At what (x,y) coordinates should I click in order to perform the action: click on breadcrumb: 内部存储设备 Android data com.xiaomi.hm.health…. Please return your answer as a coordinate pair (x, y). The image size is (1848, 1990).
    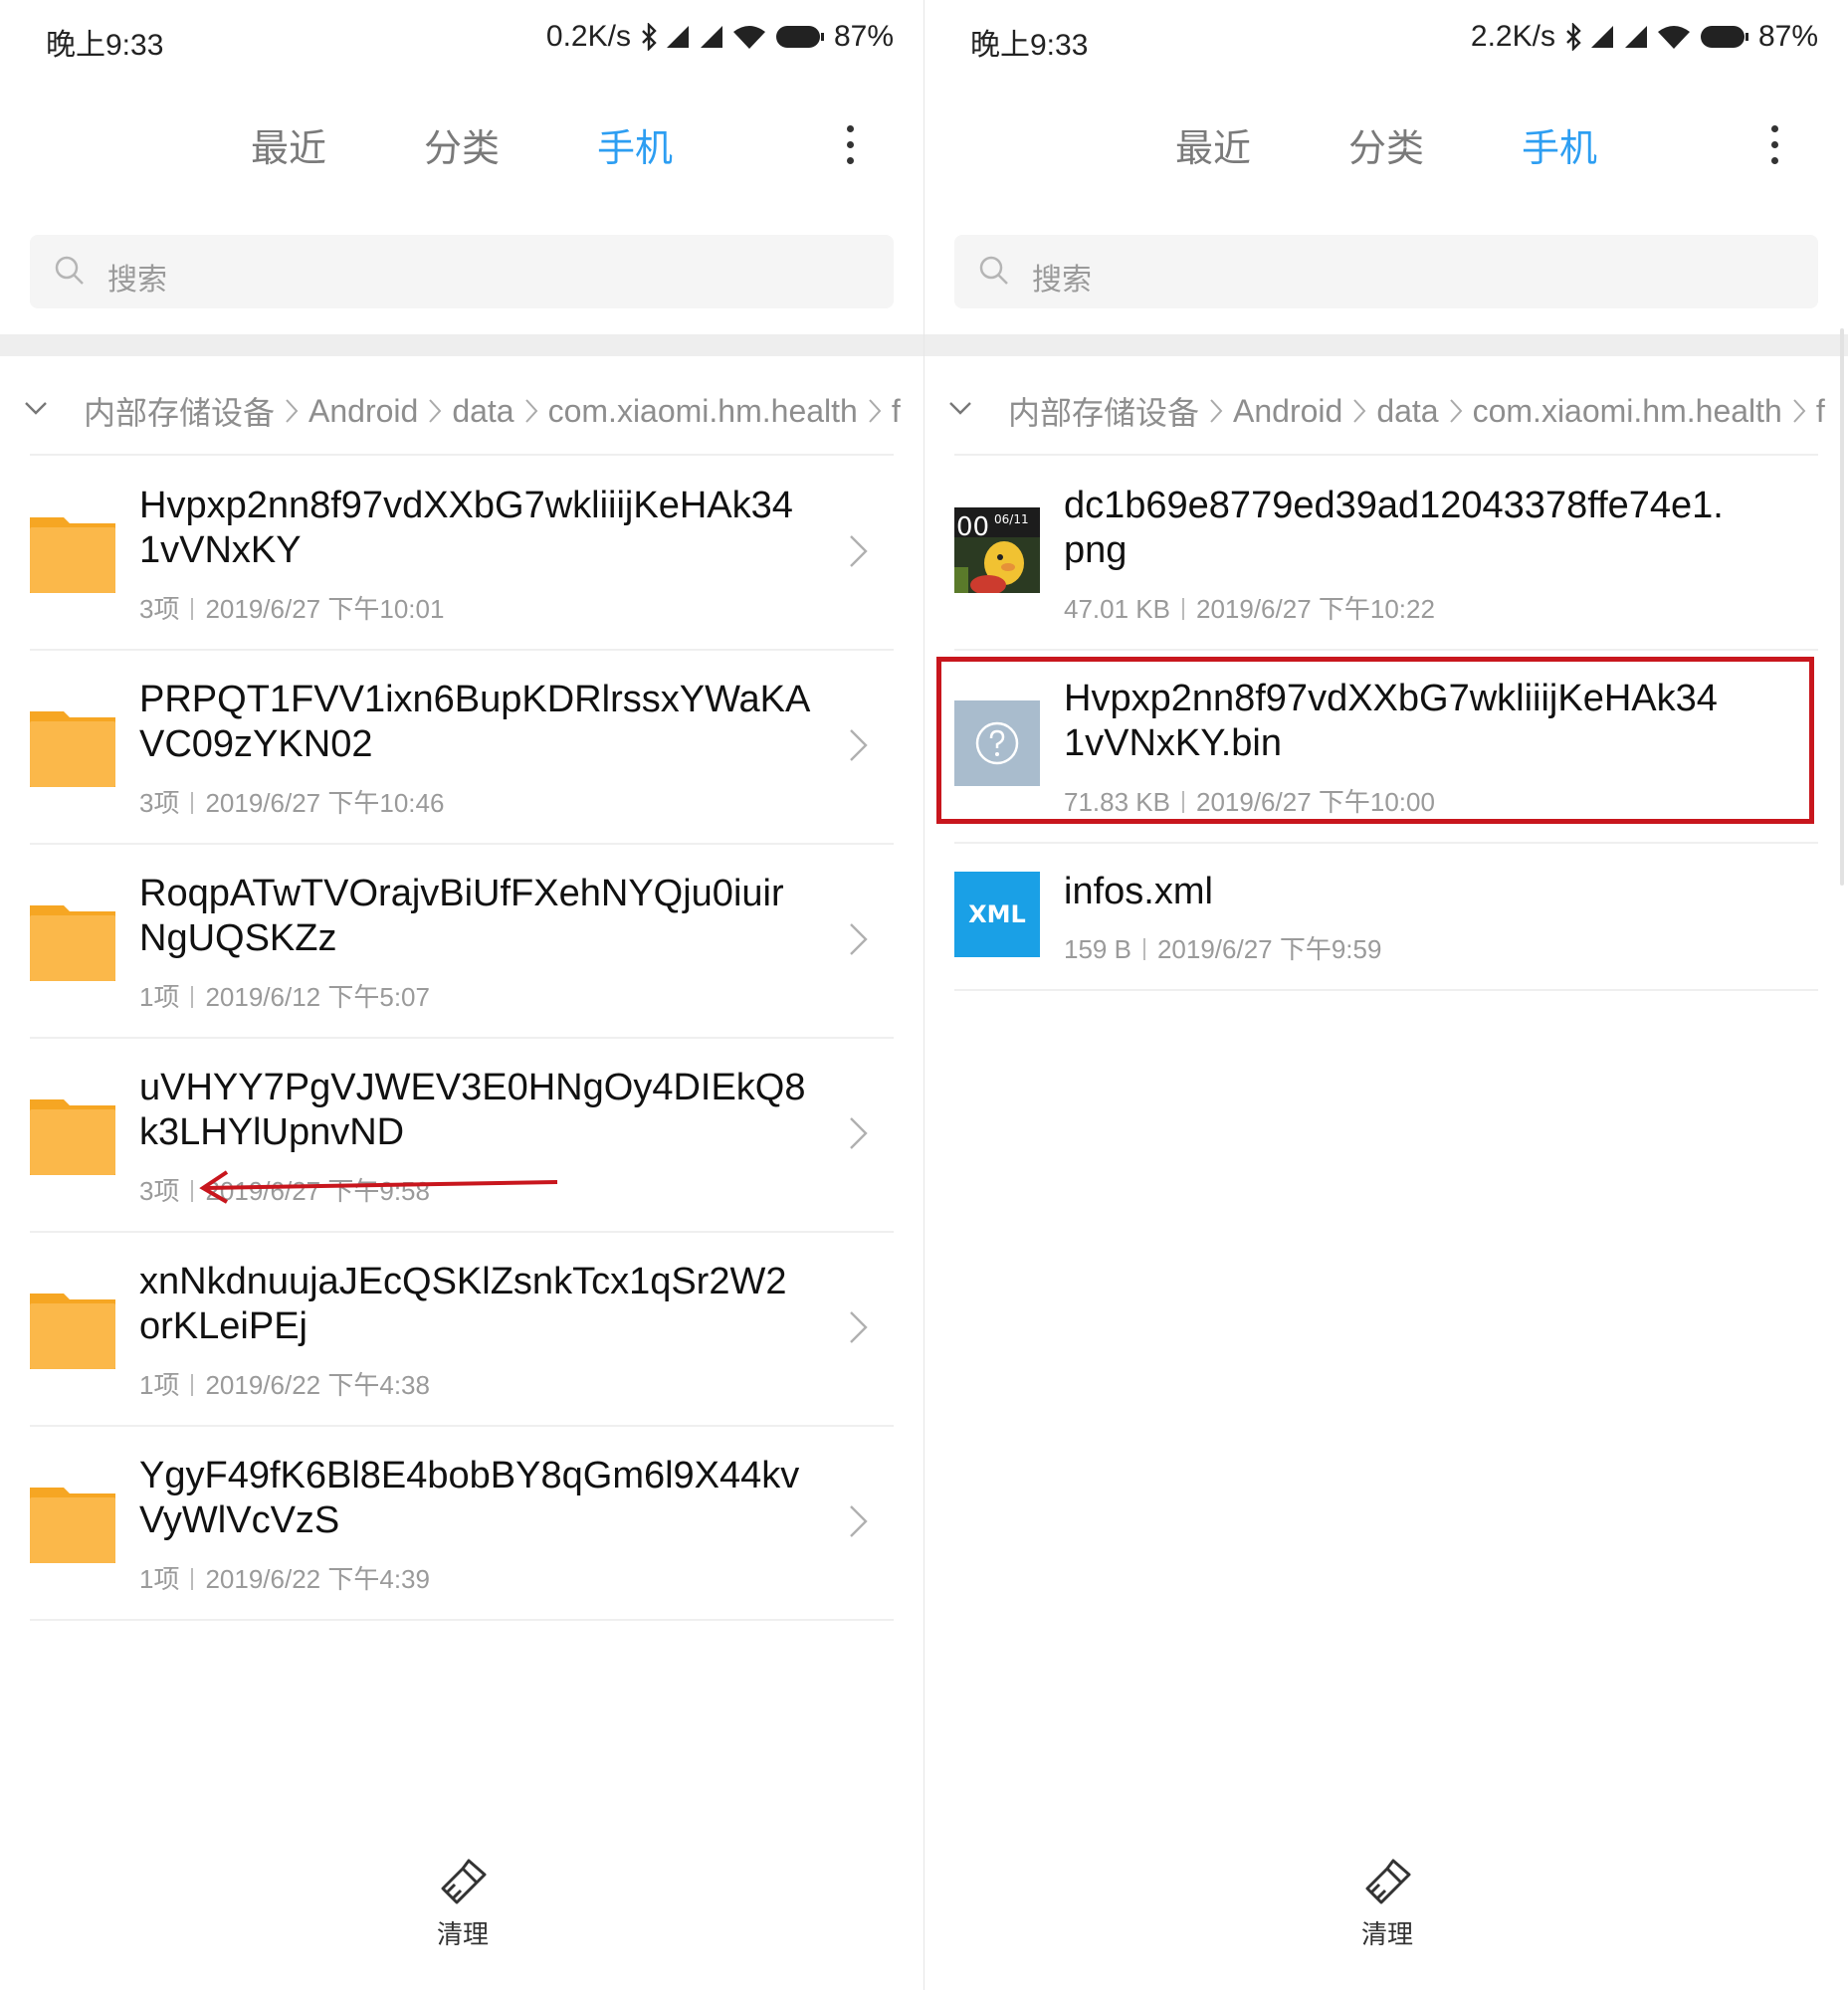
    Looking at the image, I should click on (1386, 410).